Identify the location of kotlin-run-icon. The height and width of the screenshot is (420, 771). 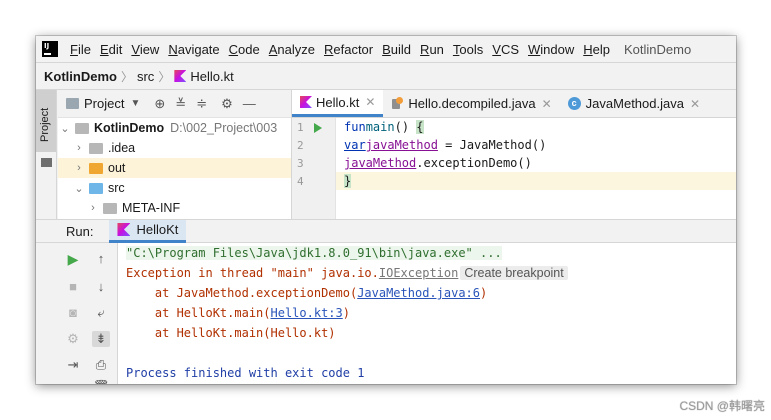
(124, 229).